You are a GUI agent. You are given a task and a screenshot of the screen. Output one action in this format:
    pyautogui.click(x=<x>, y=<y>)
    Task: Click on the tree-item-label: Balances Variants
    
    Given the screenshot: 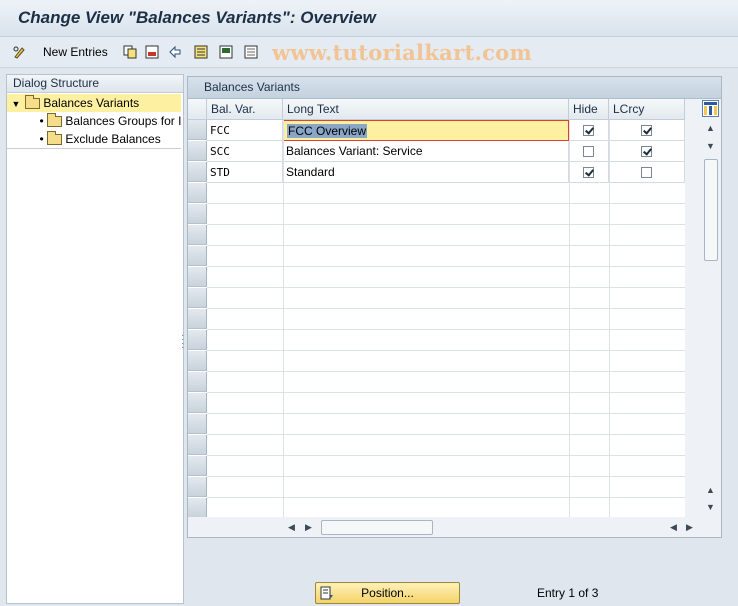 What is the action you would take?
    pyautogui.click(x=91, y=103)
    